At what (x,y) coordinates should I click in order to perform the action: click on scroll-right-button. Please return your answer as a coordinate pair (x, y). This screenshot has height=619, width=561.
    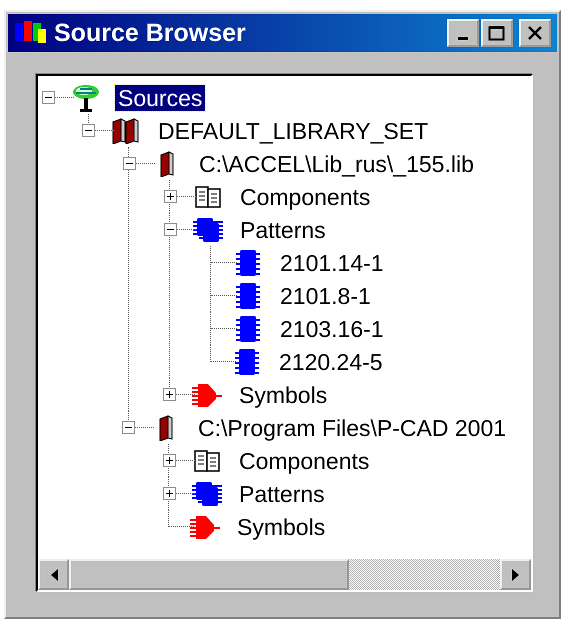
    Looking at the image, I should click on (515, 574).